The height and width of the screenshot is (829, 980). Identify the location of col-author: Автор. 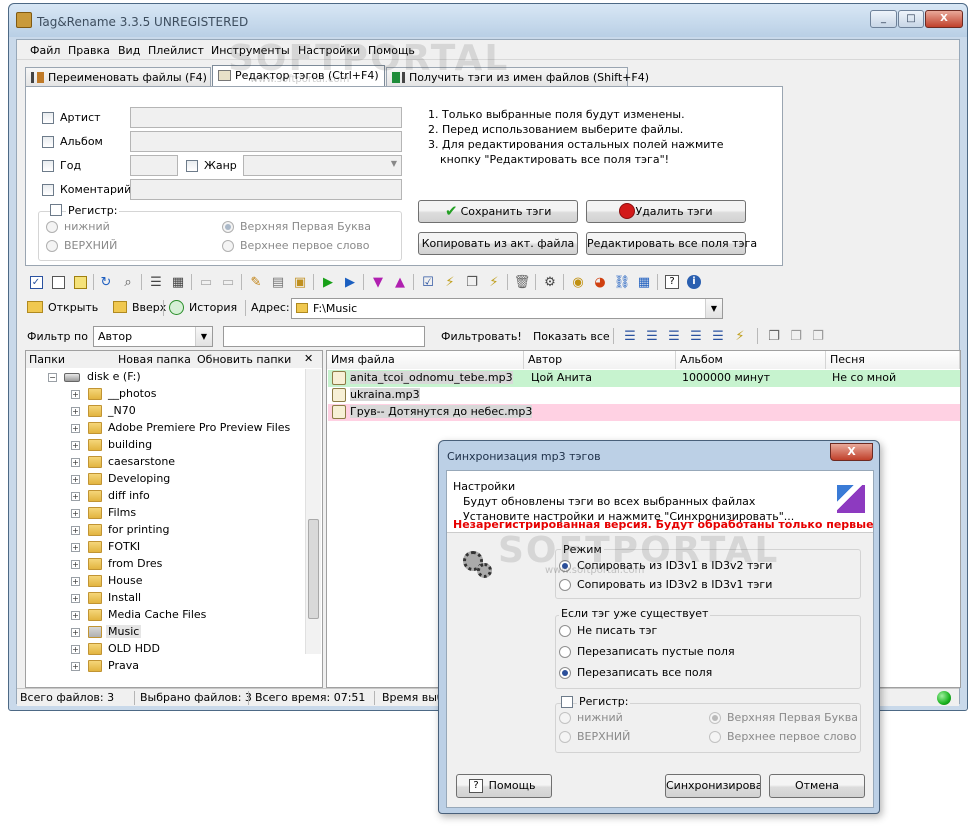
(600, 360).